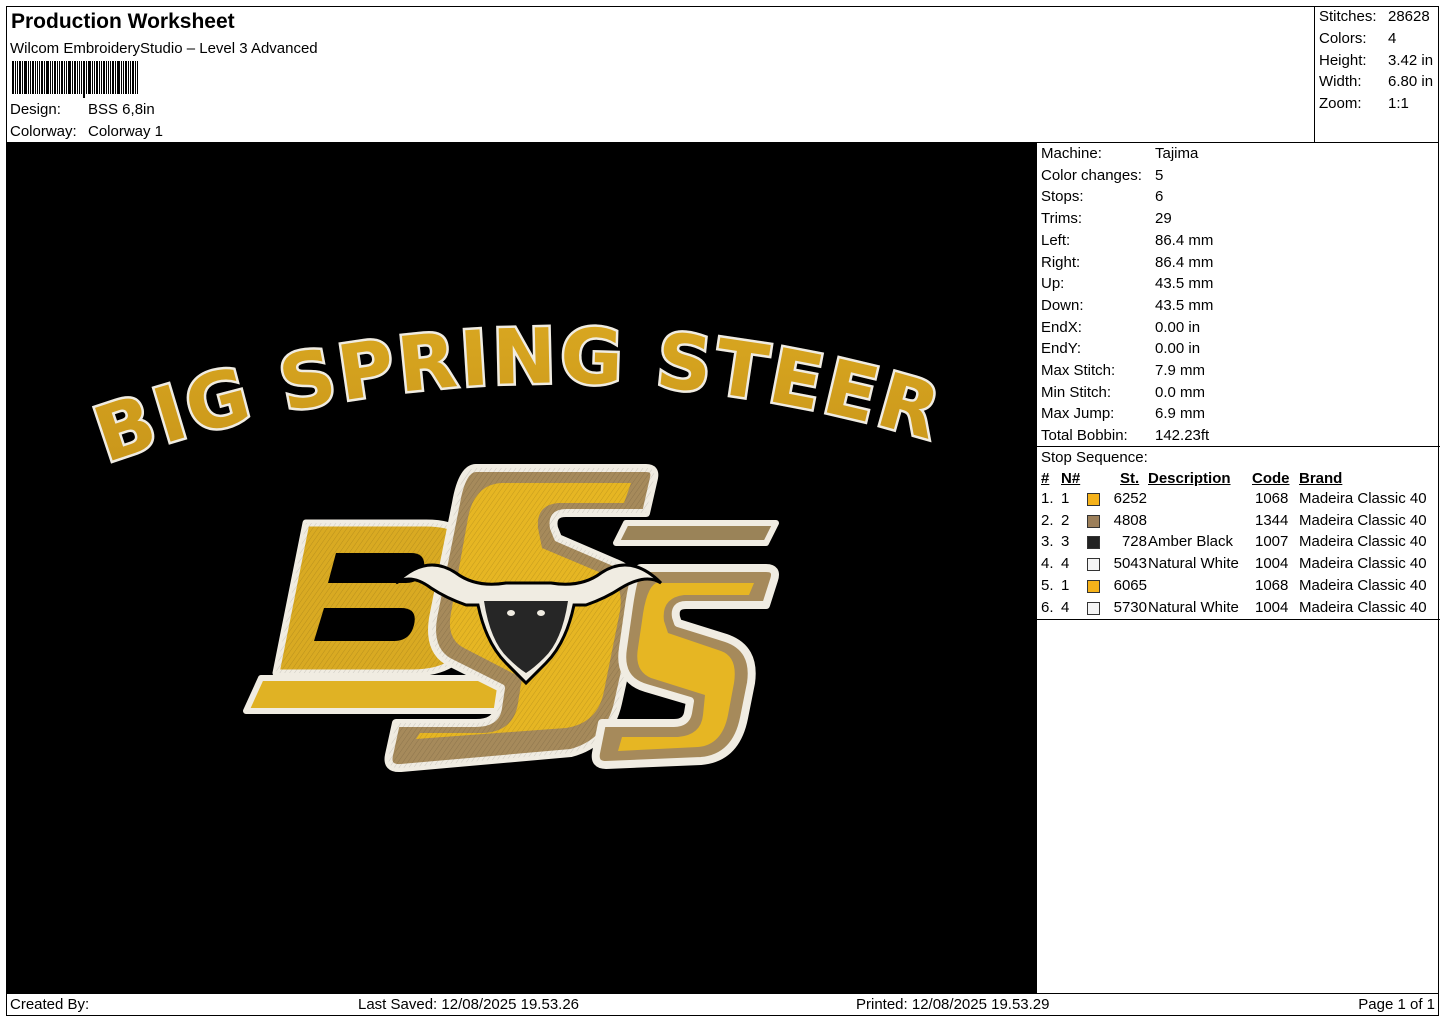 This screenshot has width=1445, height=1021. I want to click on col-header-description: Description, so click(1189, 478).